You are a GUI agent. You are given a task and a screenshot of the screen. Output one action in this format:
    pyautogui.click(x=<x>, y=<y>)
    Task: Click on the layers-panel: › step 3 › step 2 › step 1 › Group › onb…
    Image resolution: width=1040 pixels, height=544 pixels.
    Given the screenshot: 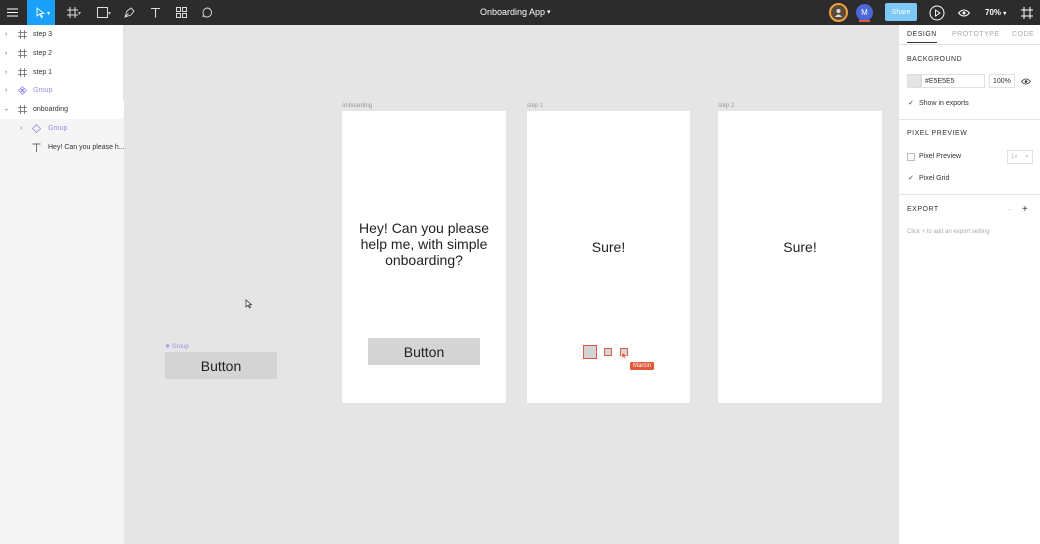 What is the action you would take?
    pyautogui.click(x=62, y=284)
    